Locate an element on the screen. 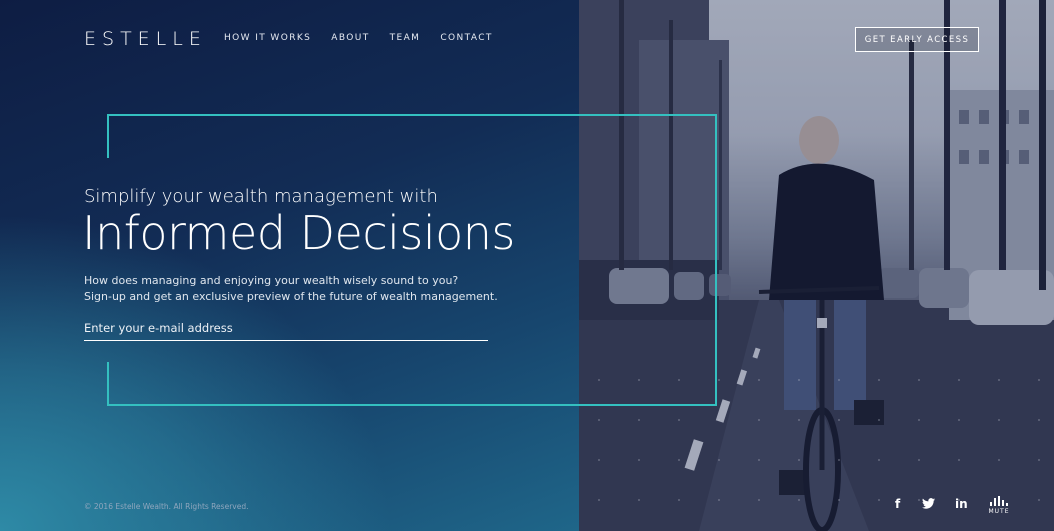  facebook-icon: f is located at coordinates (897, 504).